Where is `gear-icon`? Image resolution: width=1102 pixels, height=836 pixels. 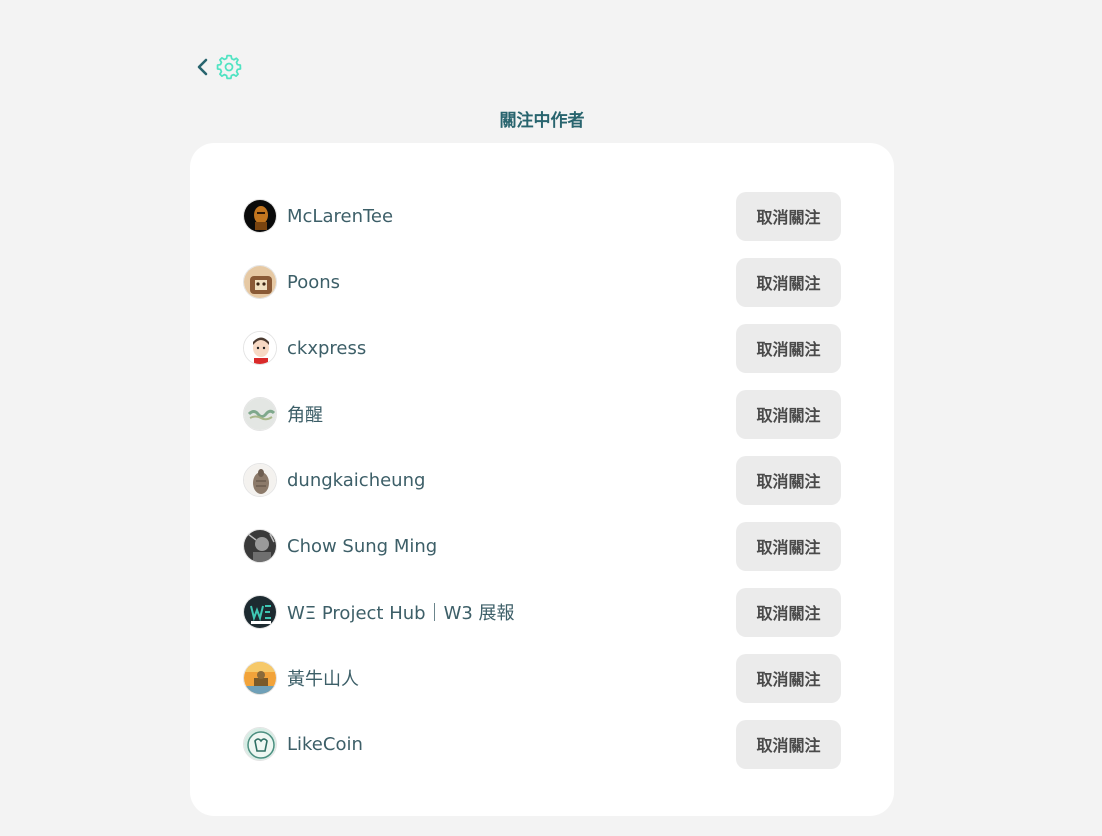 gear-icon is located at coordinates (229, 67).